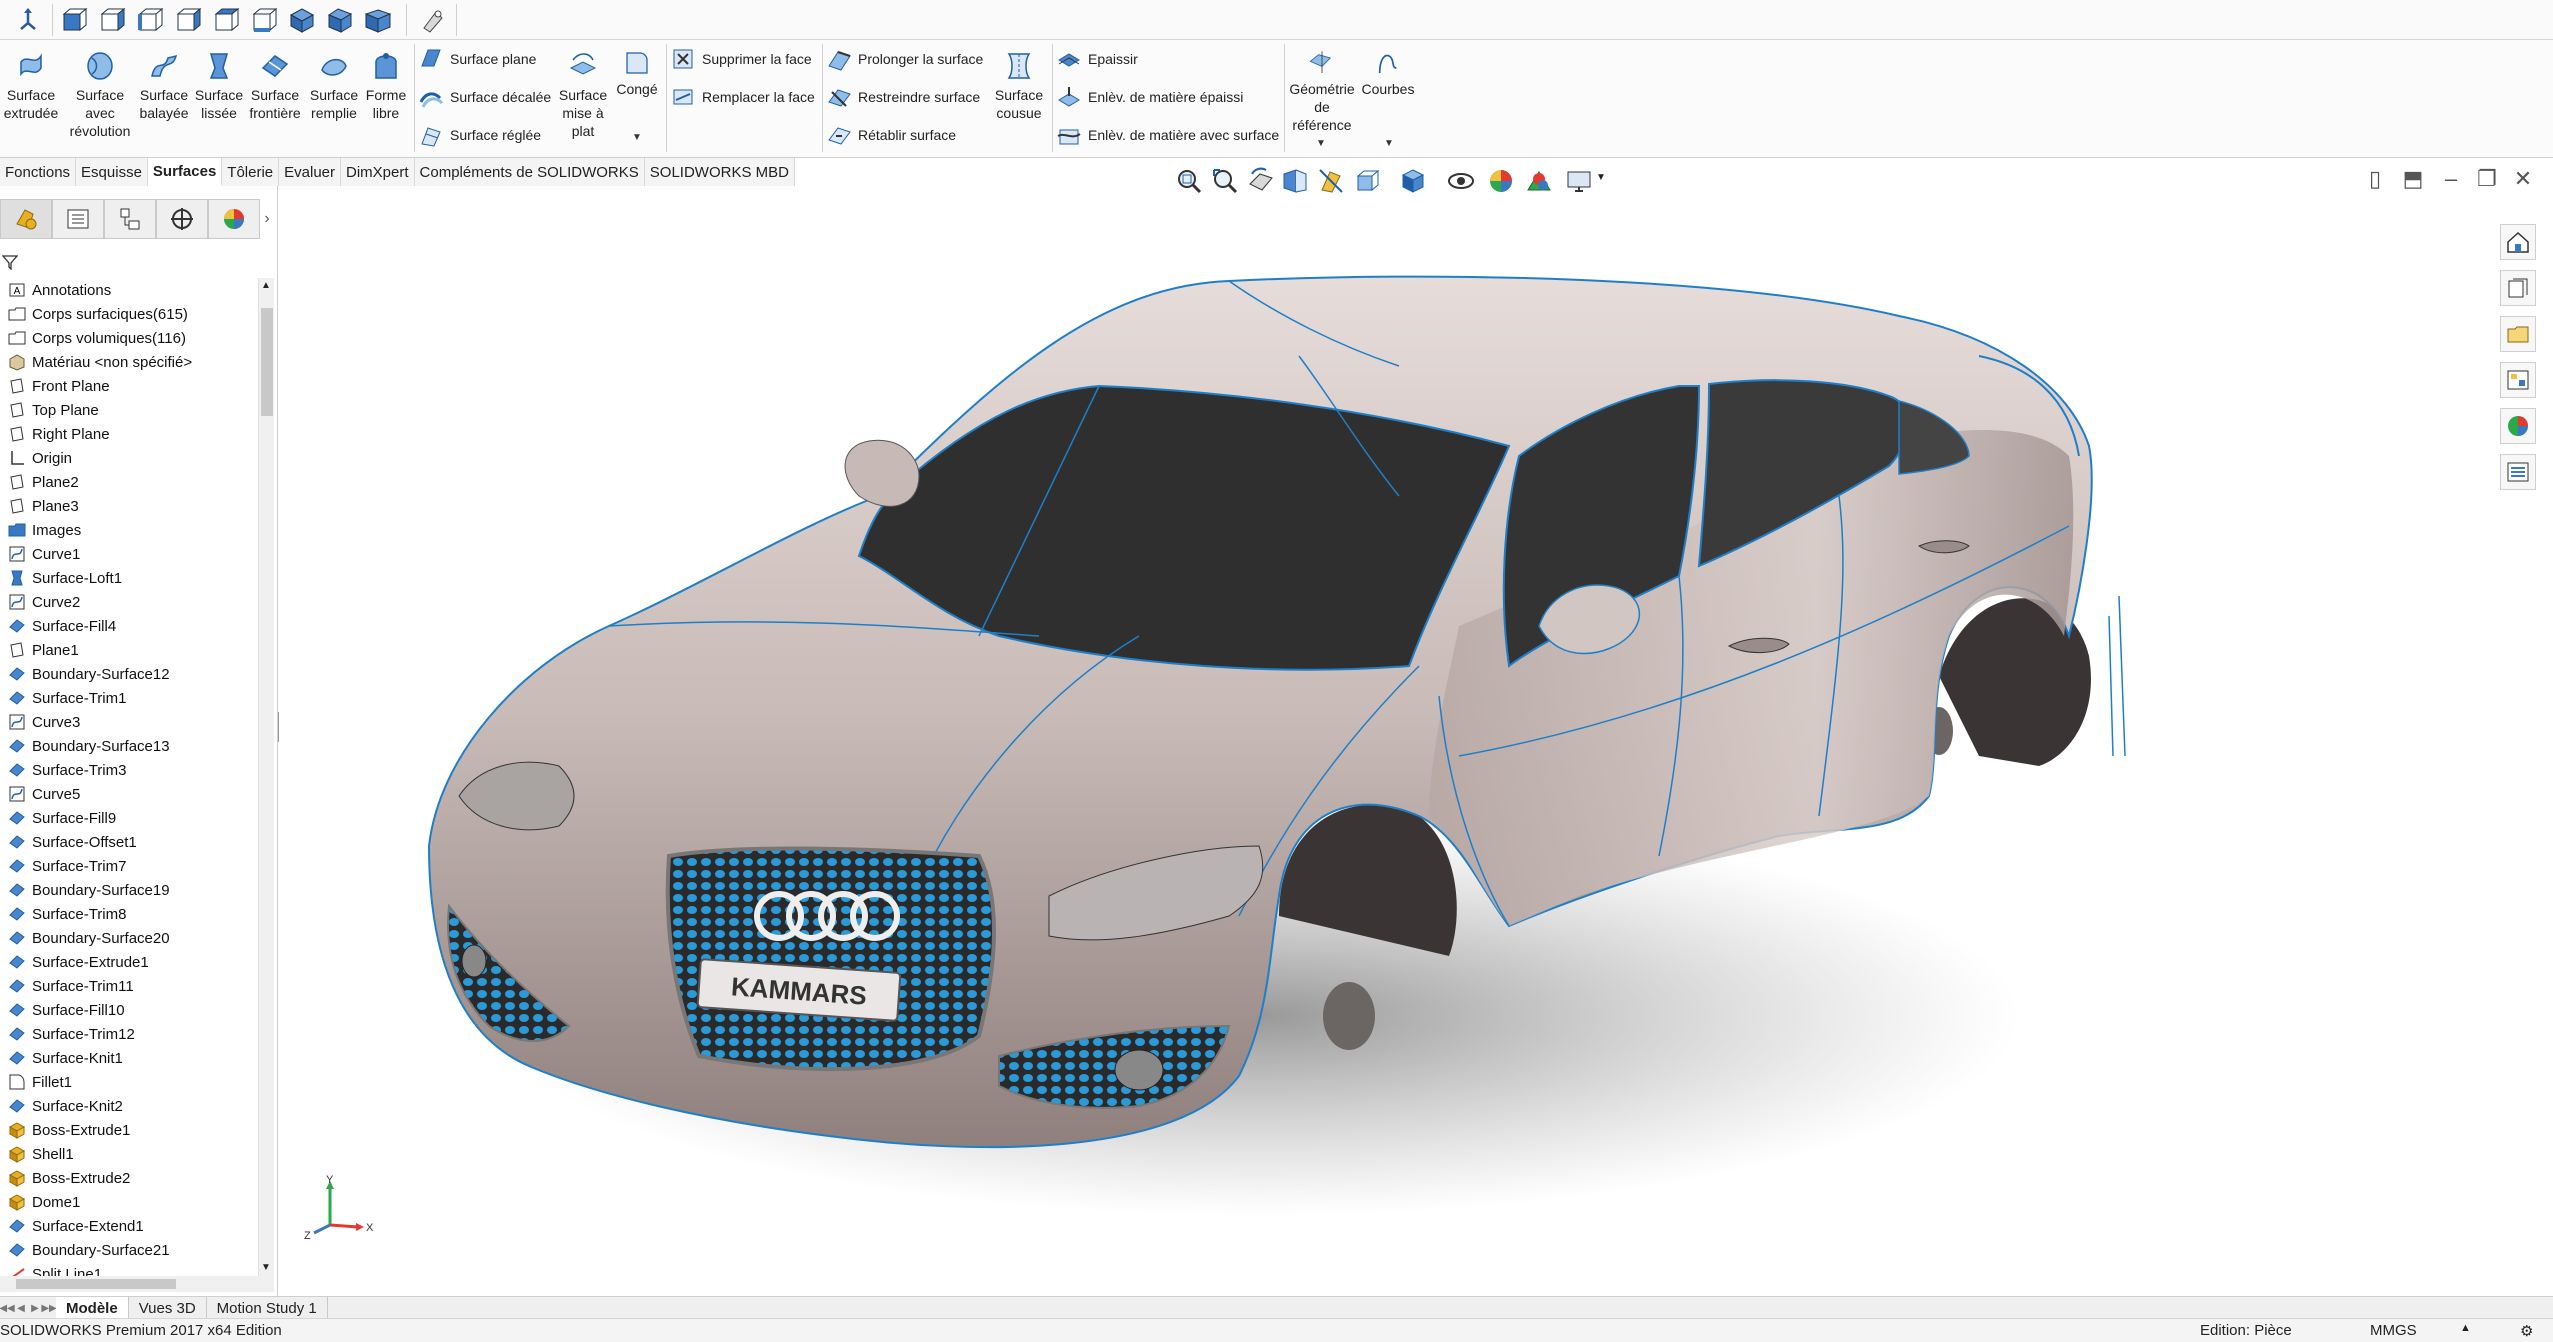  Describe the element at coordinates (2451, 179) in the screenshot. I see `minimize-icon: –` at that location.